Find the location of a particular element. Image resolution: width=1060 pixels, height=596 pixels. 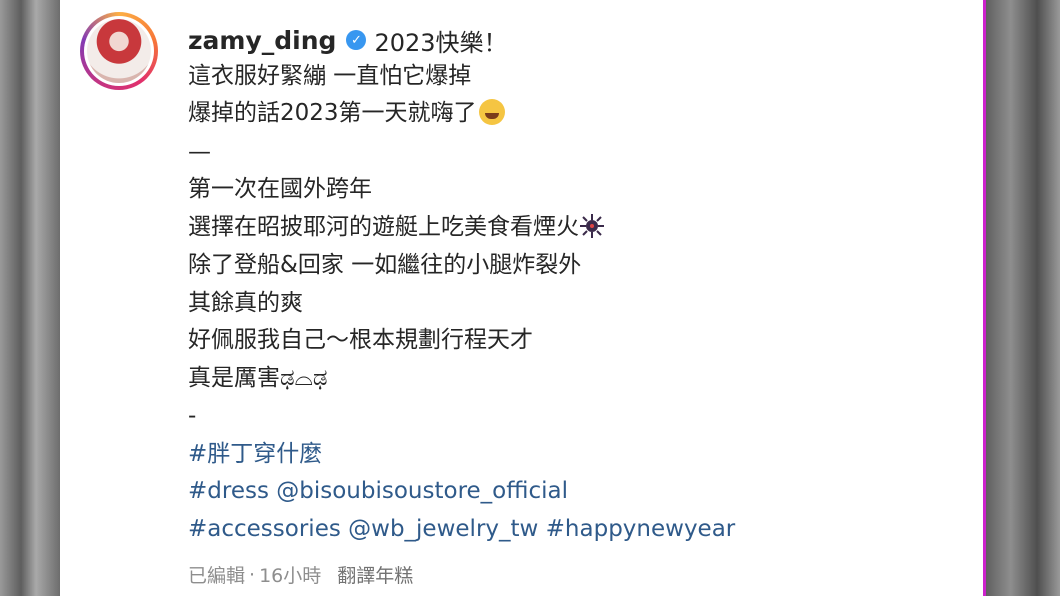

background-blur-left is located at coordinates (30, 298).